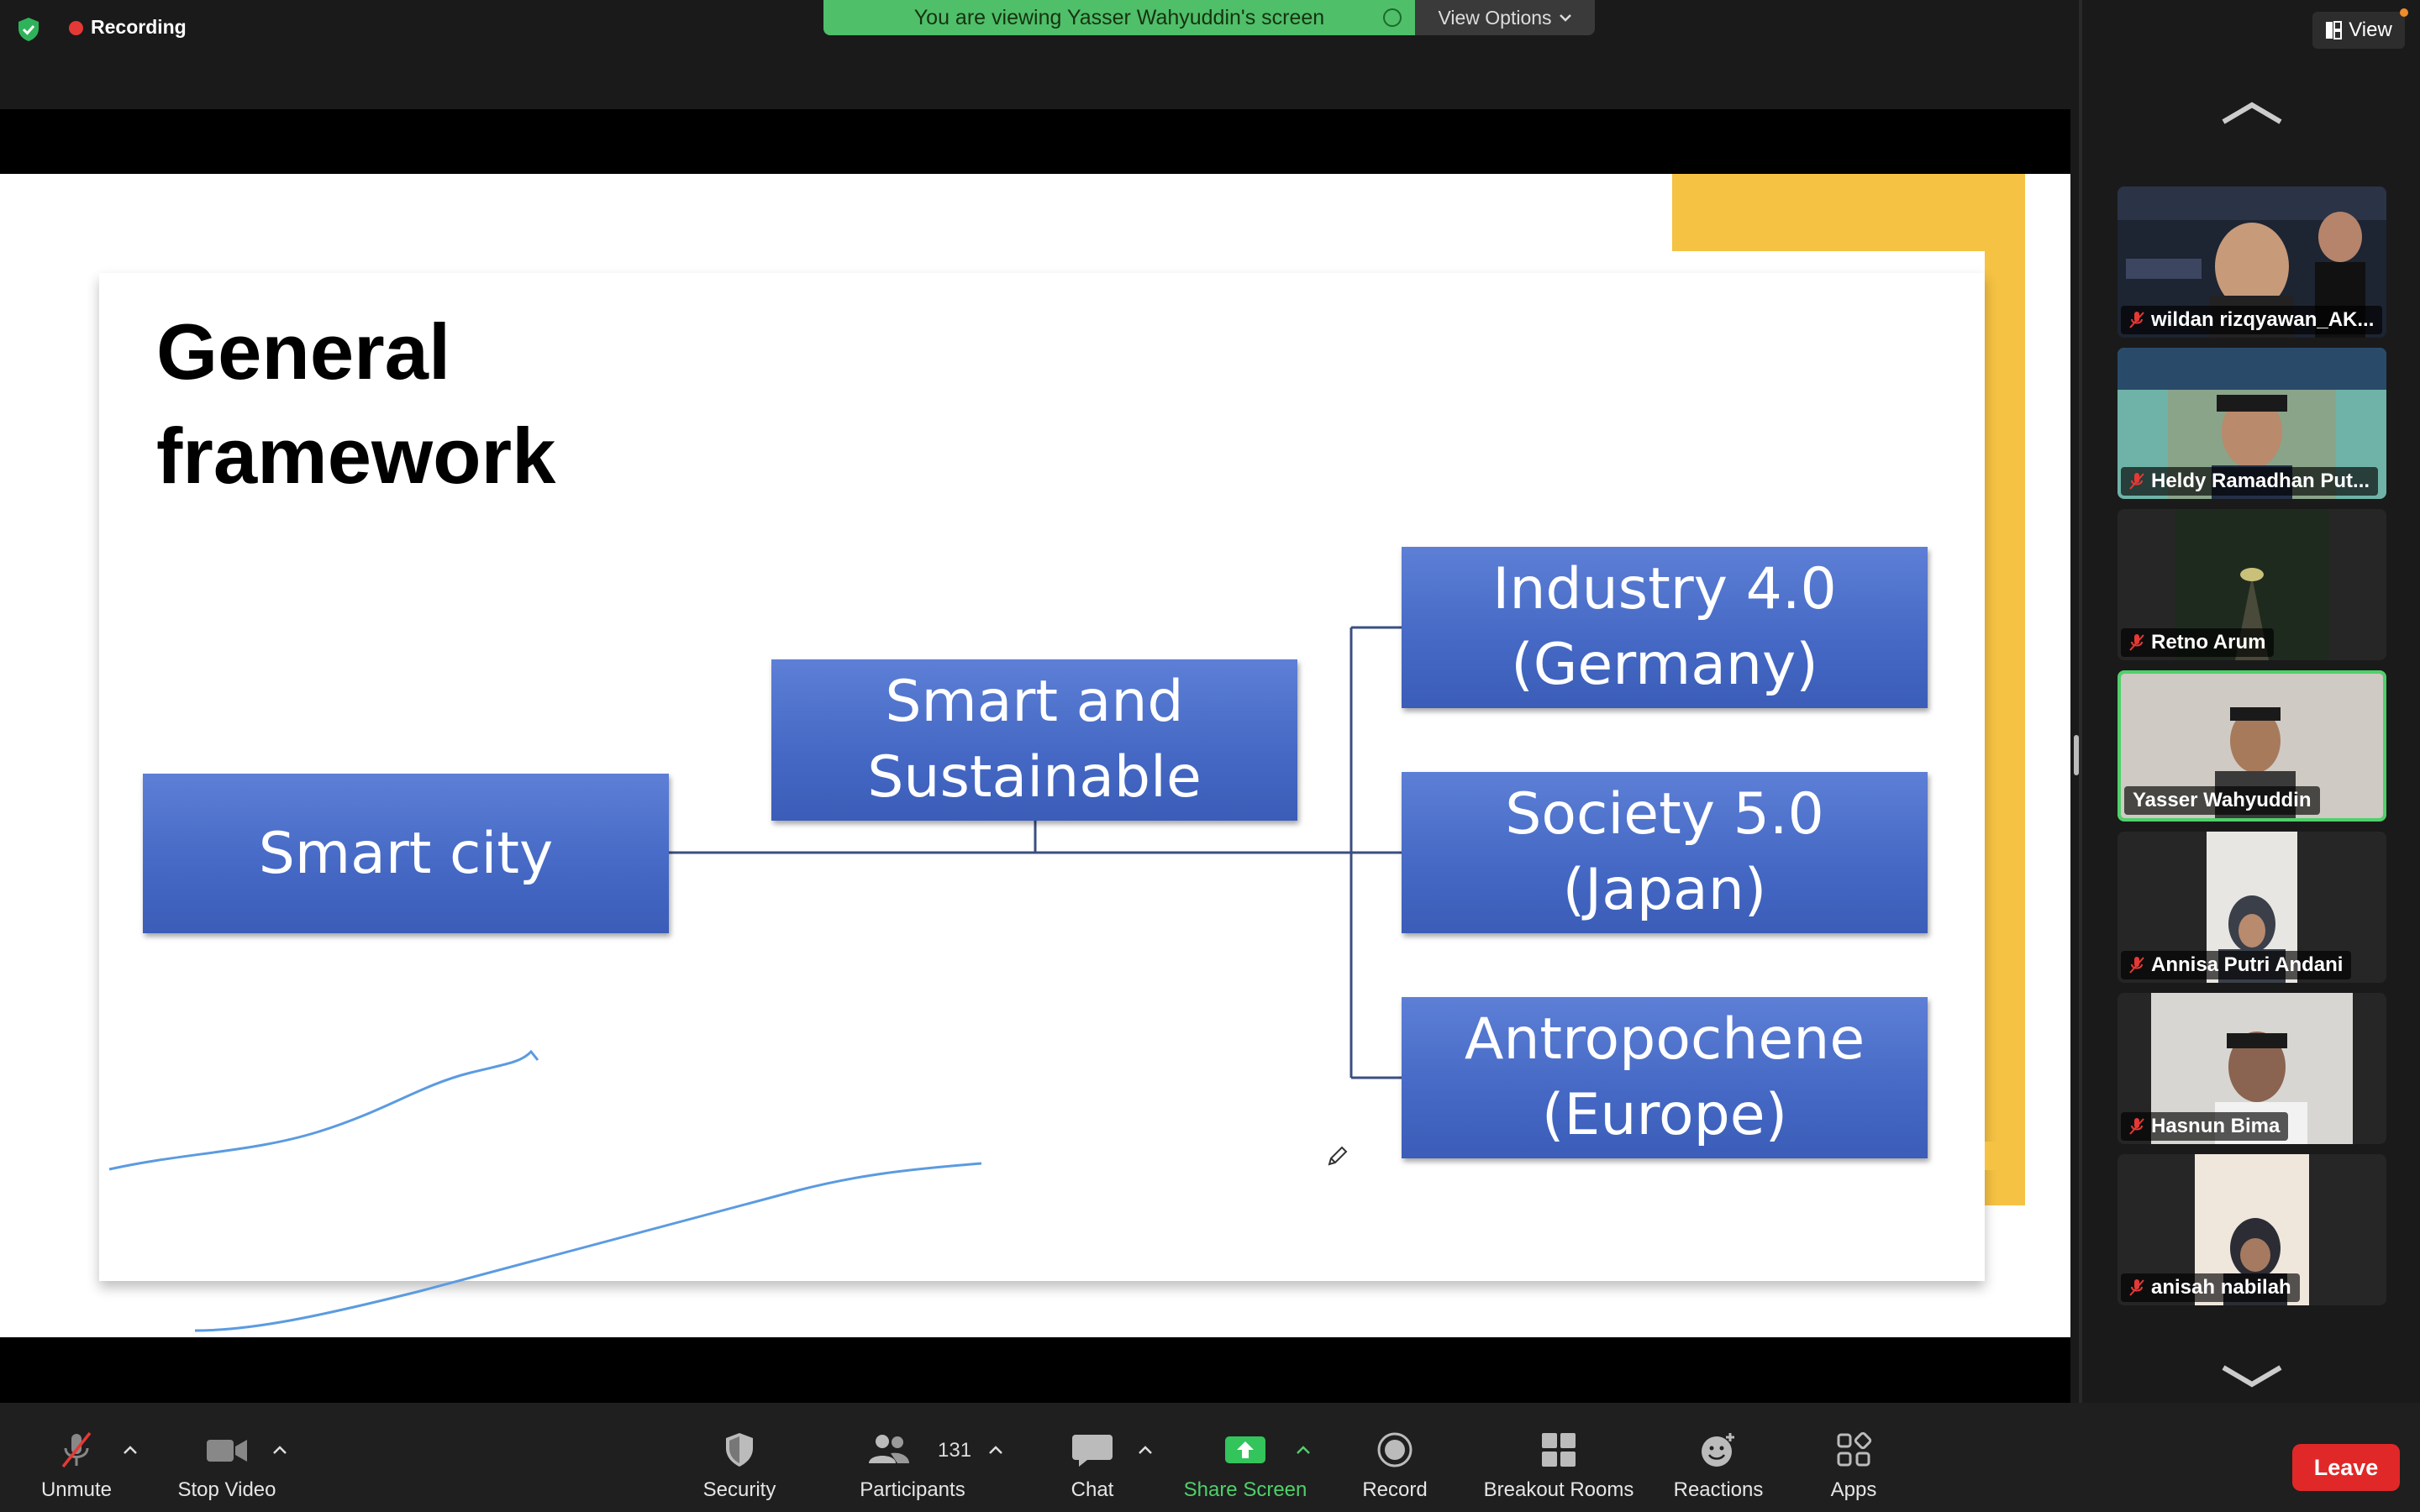  I want to click on view-button-label: View, so click(2370, 29).